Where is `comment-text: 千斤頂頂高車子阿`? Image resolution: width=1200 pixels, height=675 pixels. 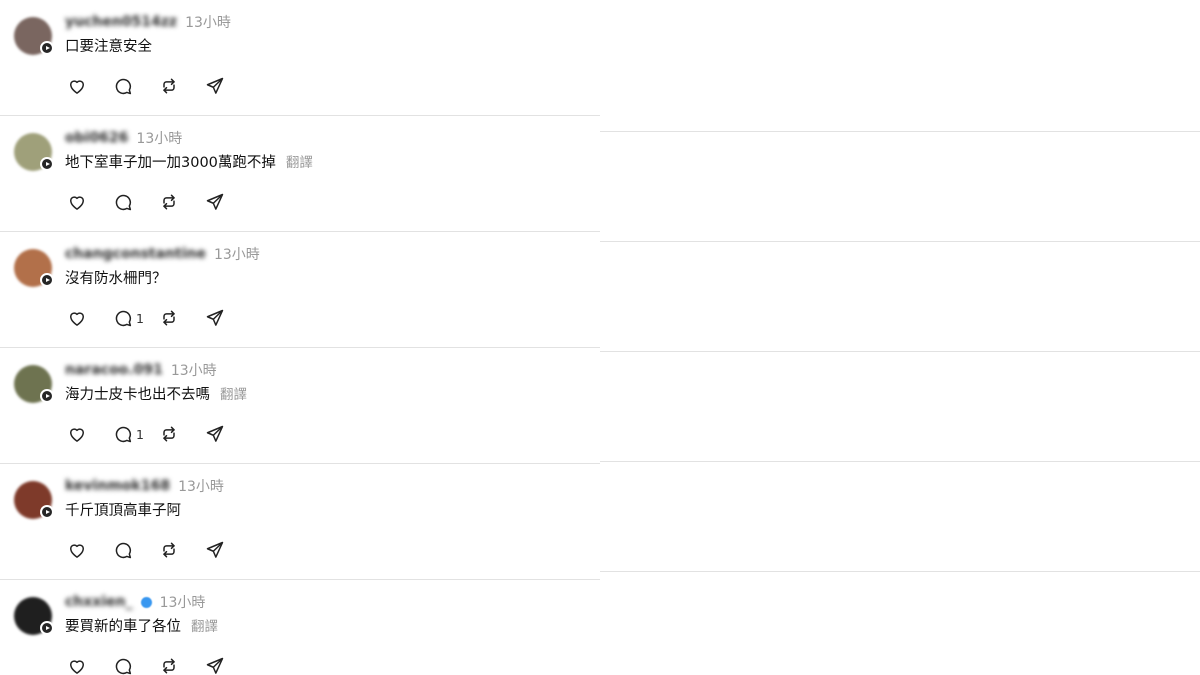 comment-text: 千斤頂頂高車子阿 is located at coordinates (123, 511).